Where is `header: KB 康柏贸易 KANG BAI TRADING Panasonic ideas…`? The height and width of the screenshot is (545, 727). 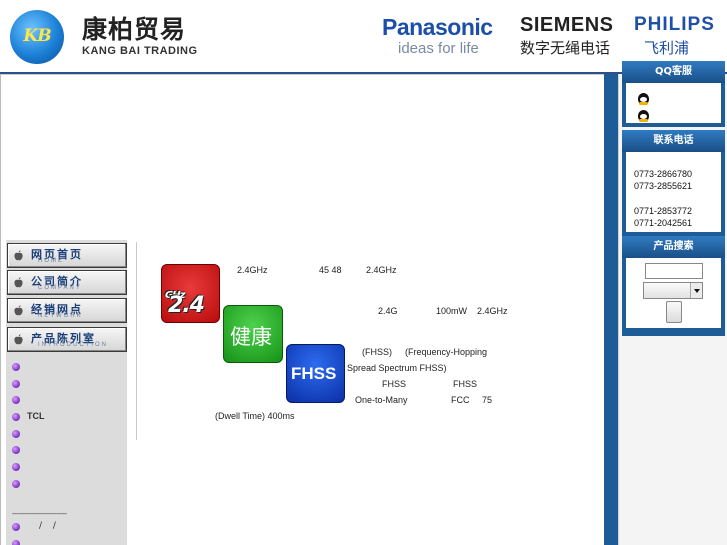
header: KB 康柏贸易 KANG BAI TRADING Panasonic ideas… is located at coordinates (363, 36).